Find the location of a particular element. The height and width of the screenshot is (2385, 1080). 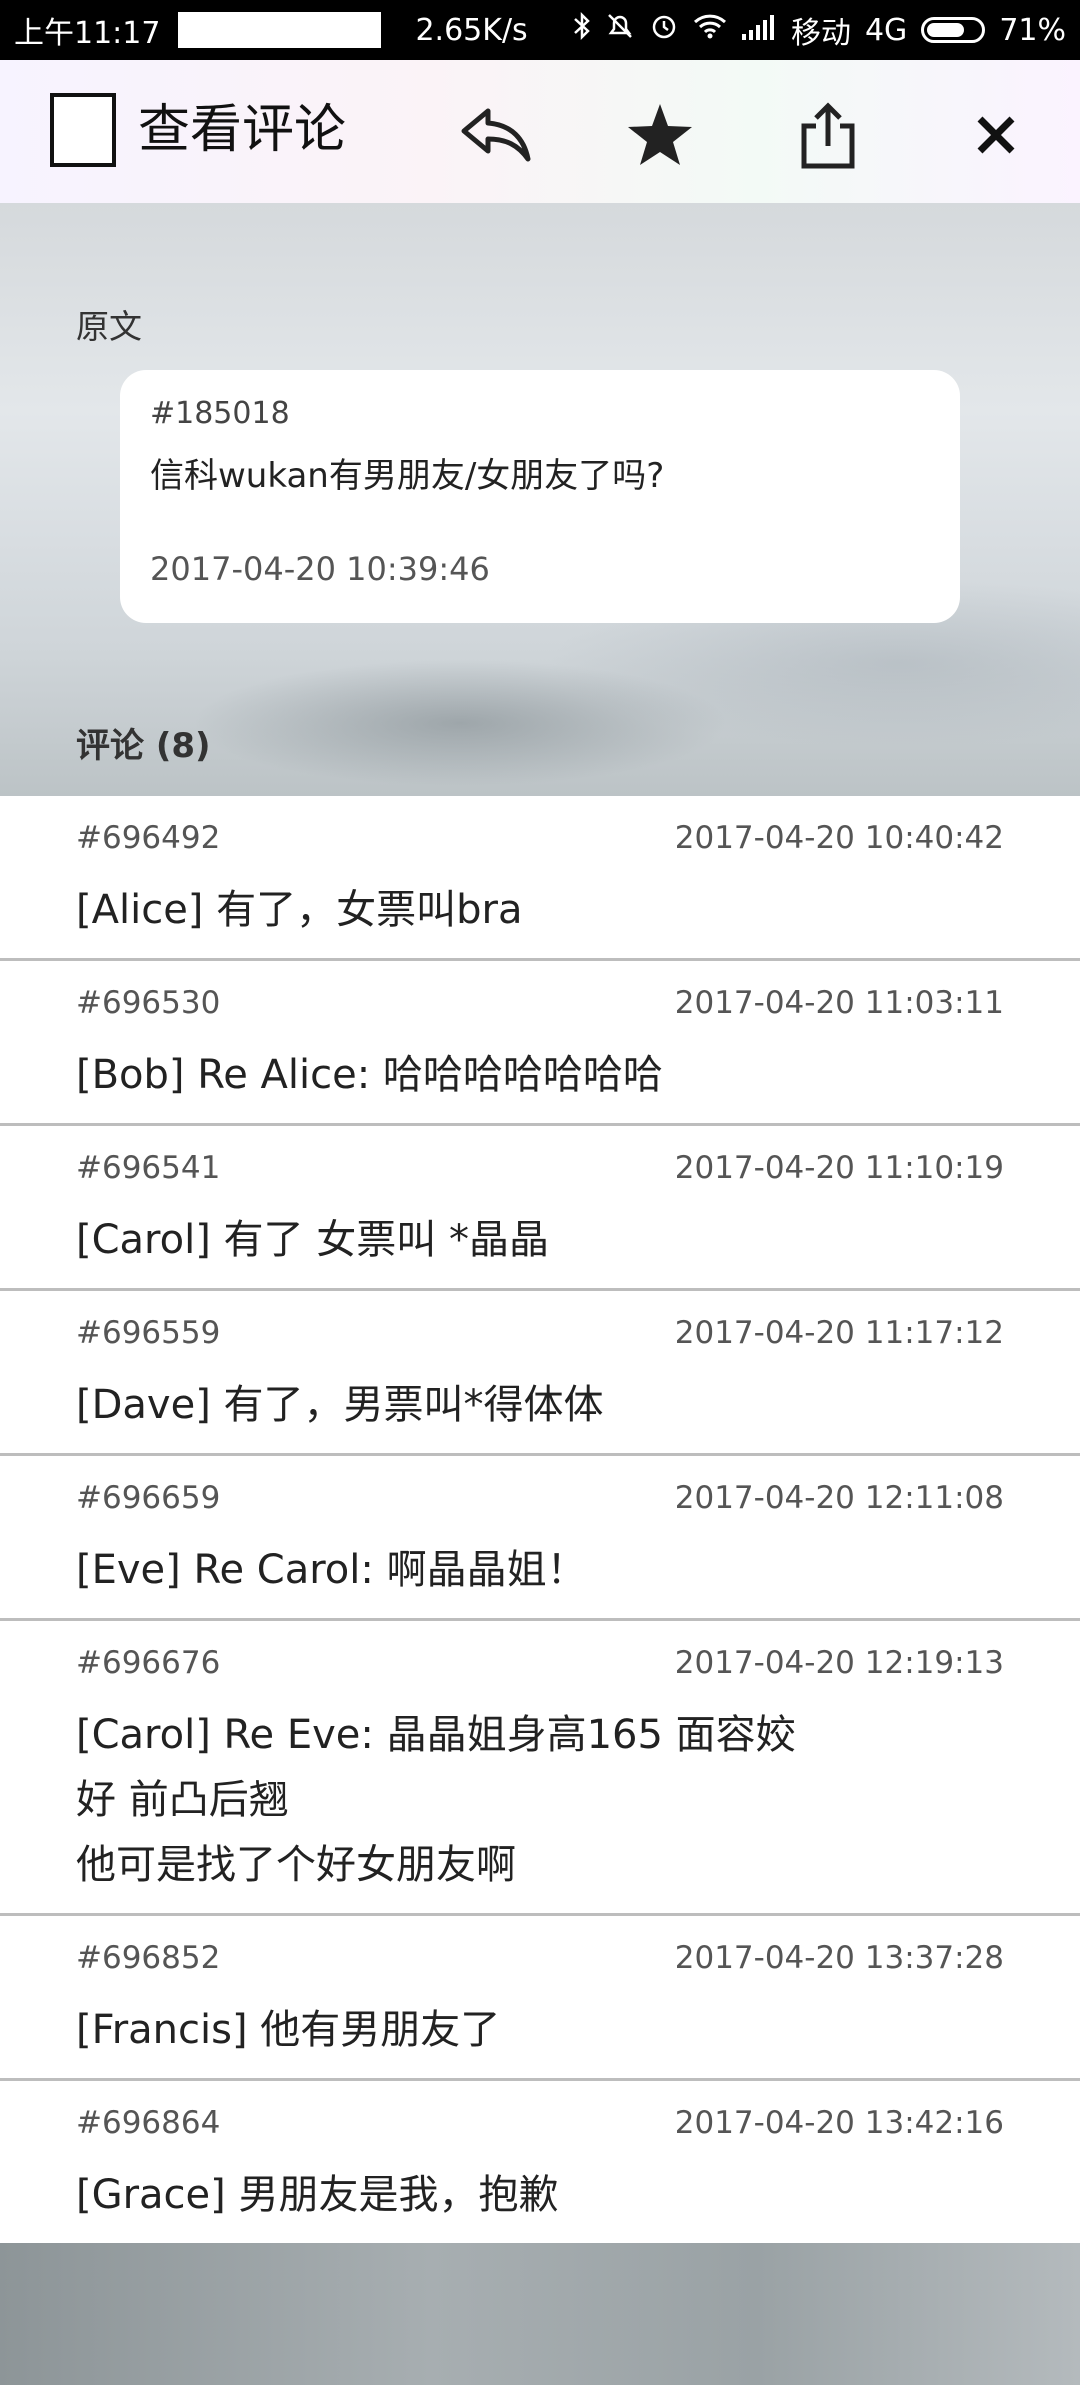

notification-placeholder is located at coordinates (280, 30).